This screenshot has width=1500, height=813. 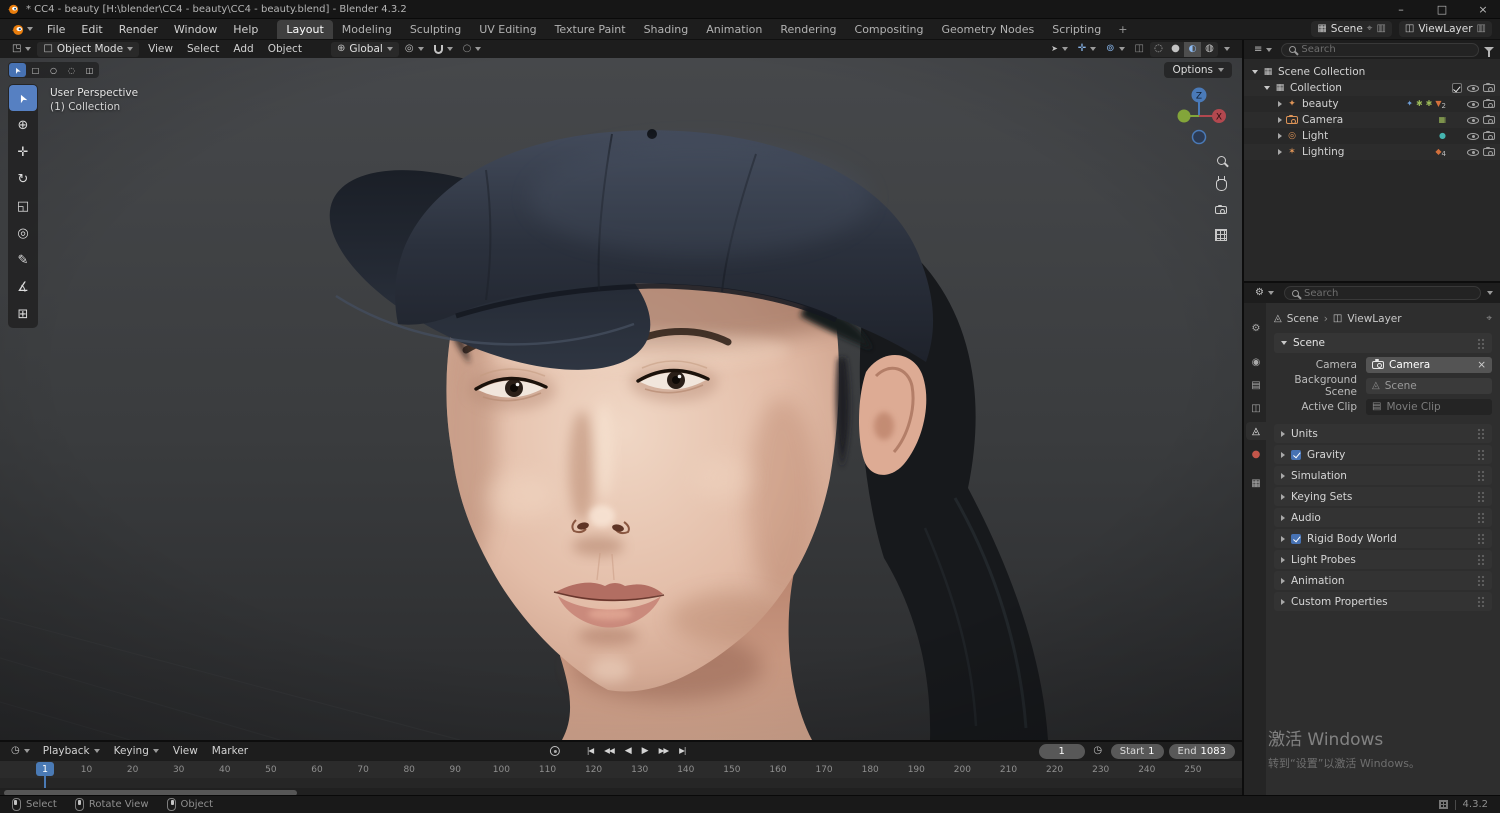 What do you see at coordinates (414, 49) in the screenshot?
I see `pivot-dropdown: ◎` at bounding box center [414, 49].